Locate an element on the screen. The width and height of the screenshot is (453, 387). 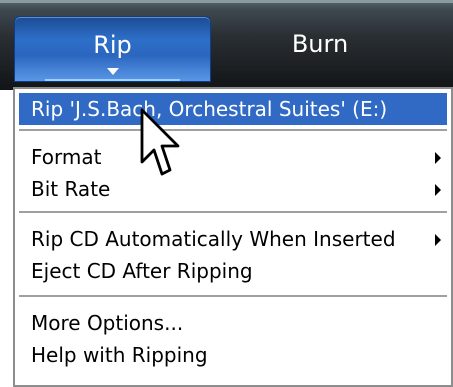
tab-burn: Burn is located at coordinates (320, 48).